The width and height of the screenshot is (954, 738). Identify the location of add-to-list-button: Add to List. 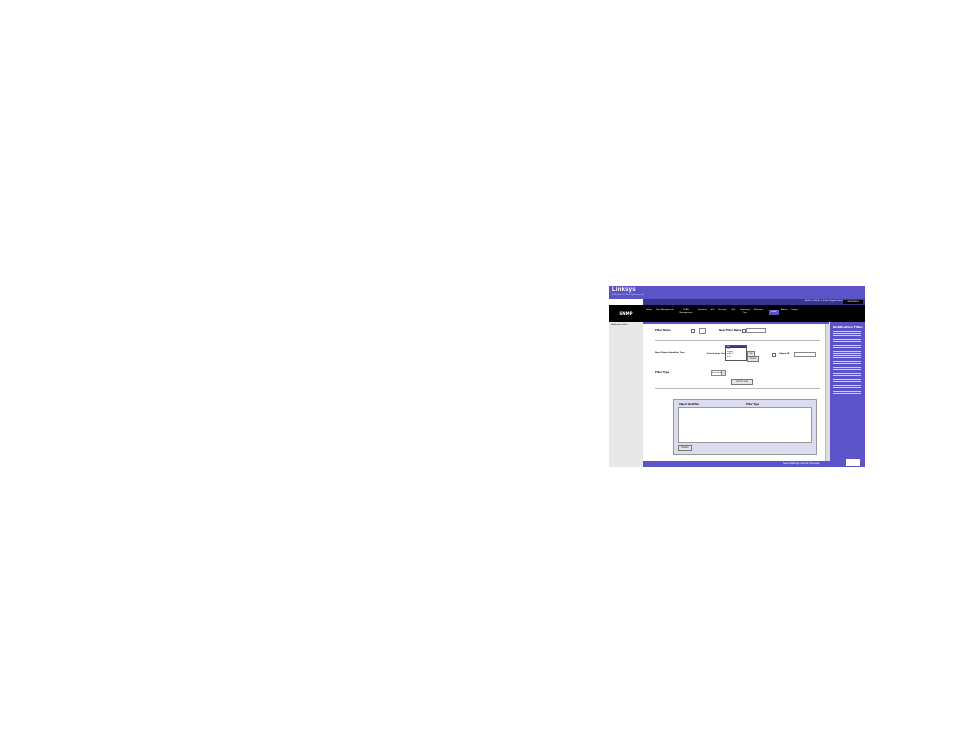
(742, 382).